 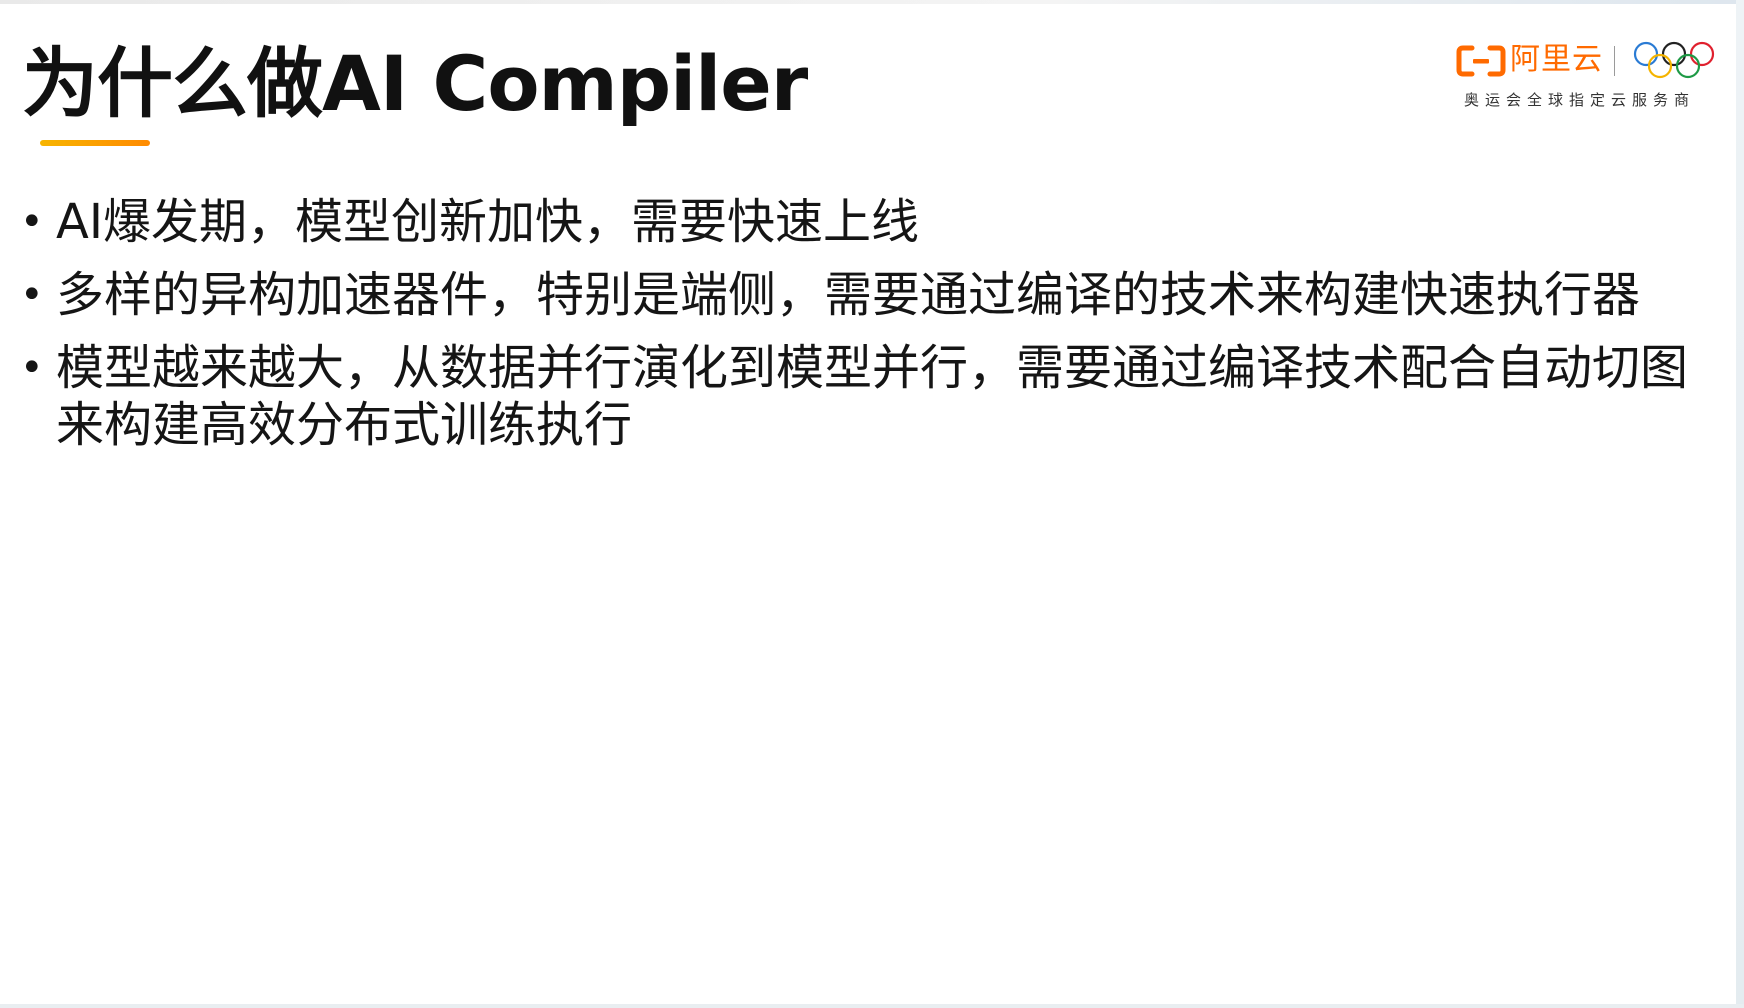 I want to click on bullet-text: 多样的异构加速器件，特别是端侧，需要通过编译的技术来构建快速执行器, so click(x=848, y=295).